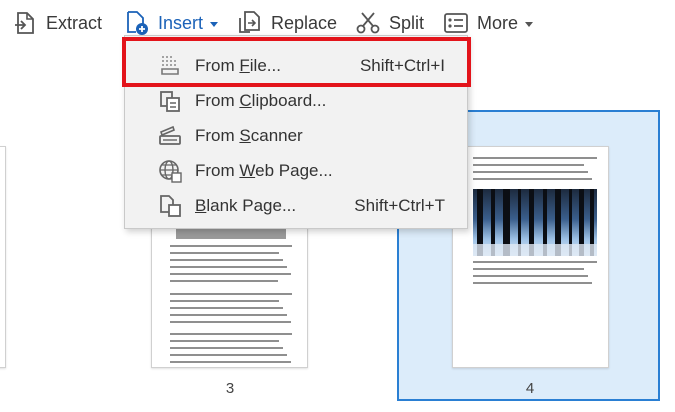  Describe the element at coordinates (137, 23) in the screenshot. I see `insert-page-icon` at that location.